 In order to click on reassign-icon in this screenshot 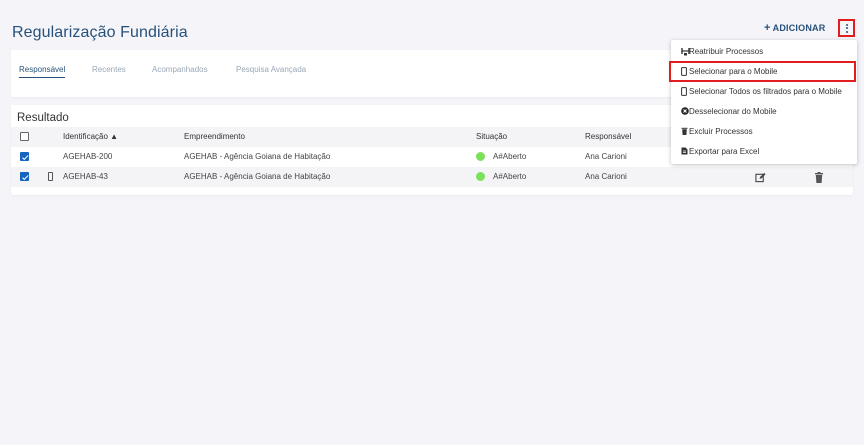, I will do `click(685, 51)`.